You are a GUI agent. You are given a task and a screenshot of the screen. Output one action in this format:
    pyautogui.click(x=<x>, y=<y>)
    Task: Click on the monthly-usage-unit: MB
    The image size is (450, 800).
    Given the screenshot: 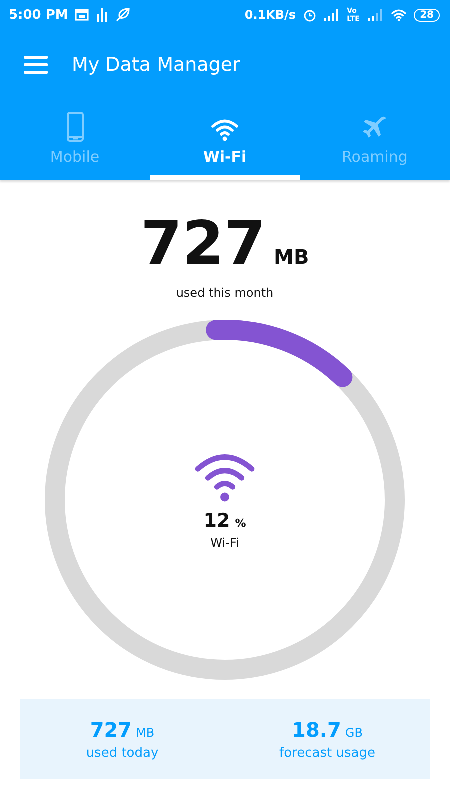 What is the action you would take?
    pyautogui.click(x=292, y=257)
    